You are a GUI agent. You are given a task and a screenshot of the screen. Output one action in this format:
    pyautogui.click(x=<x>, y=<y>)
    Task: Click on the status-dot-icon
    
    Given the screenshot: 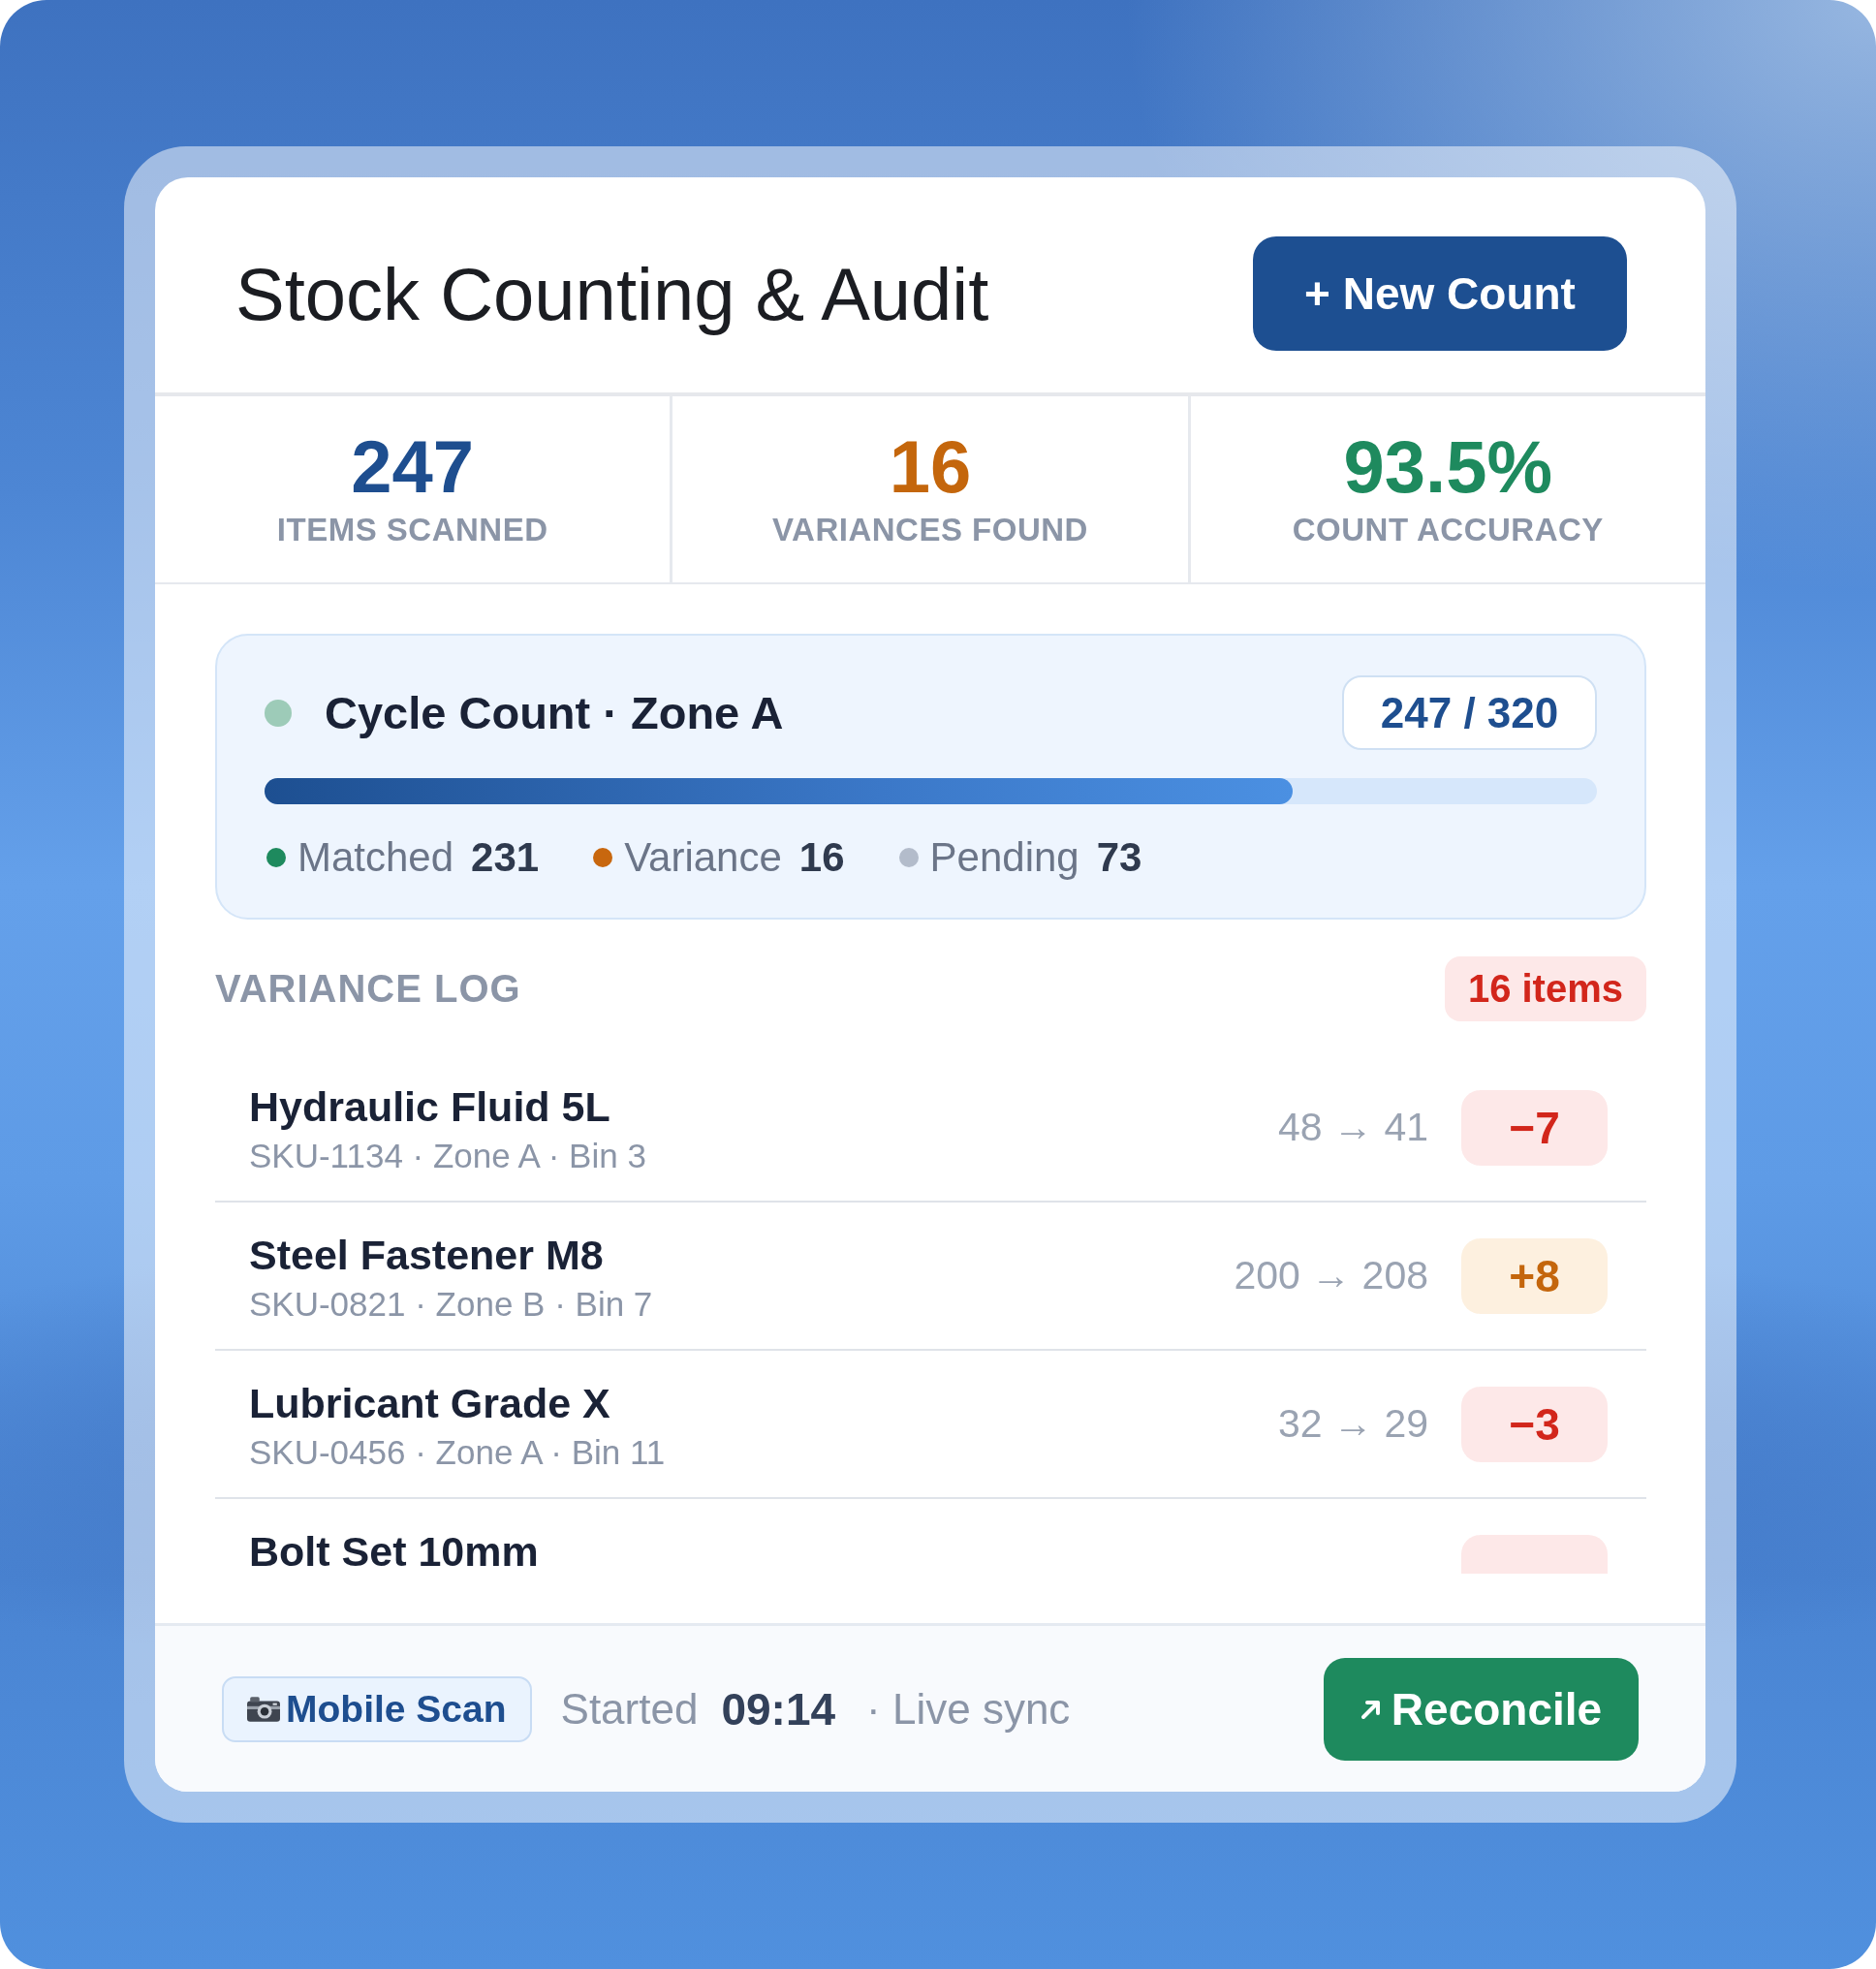 What is the action you would take?
    pyautogui.click(x=279, y=713)
    